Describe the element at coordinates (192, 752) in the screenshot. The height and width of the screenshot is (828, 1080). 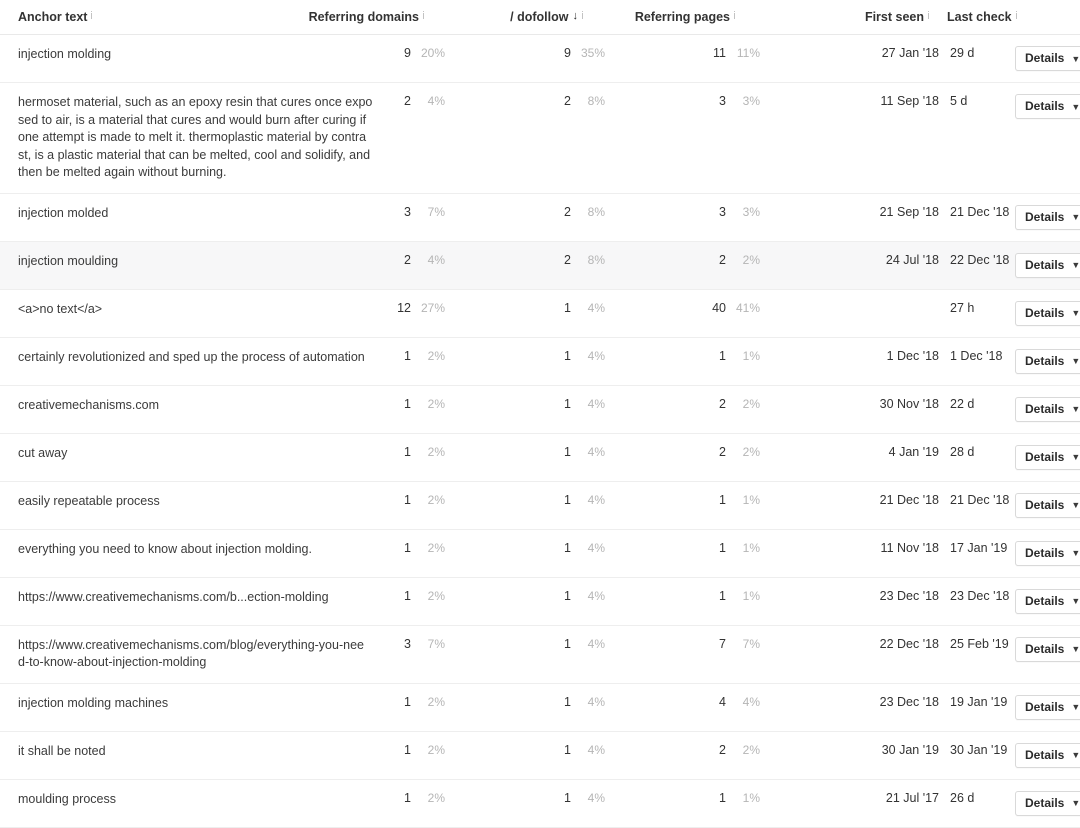
I see `anchor-text: it shall be noted` at that location.